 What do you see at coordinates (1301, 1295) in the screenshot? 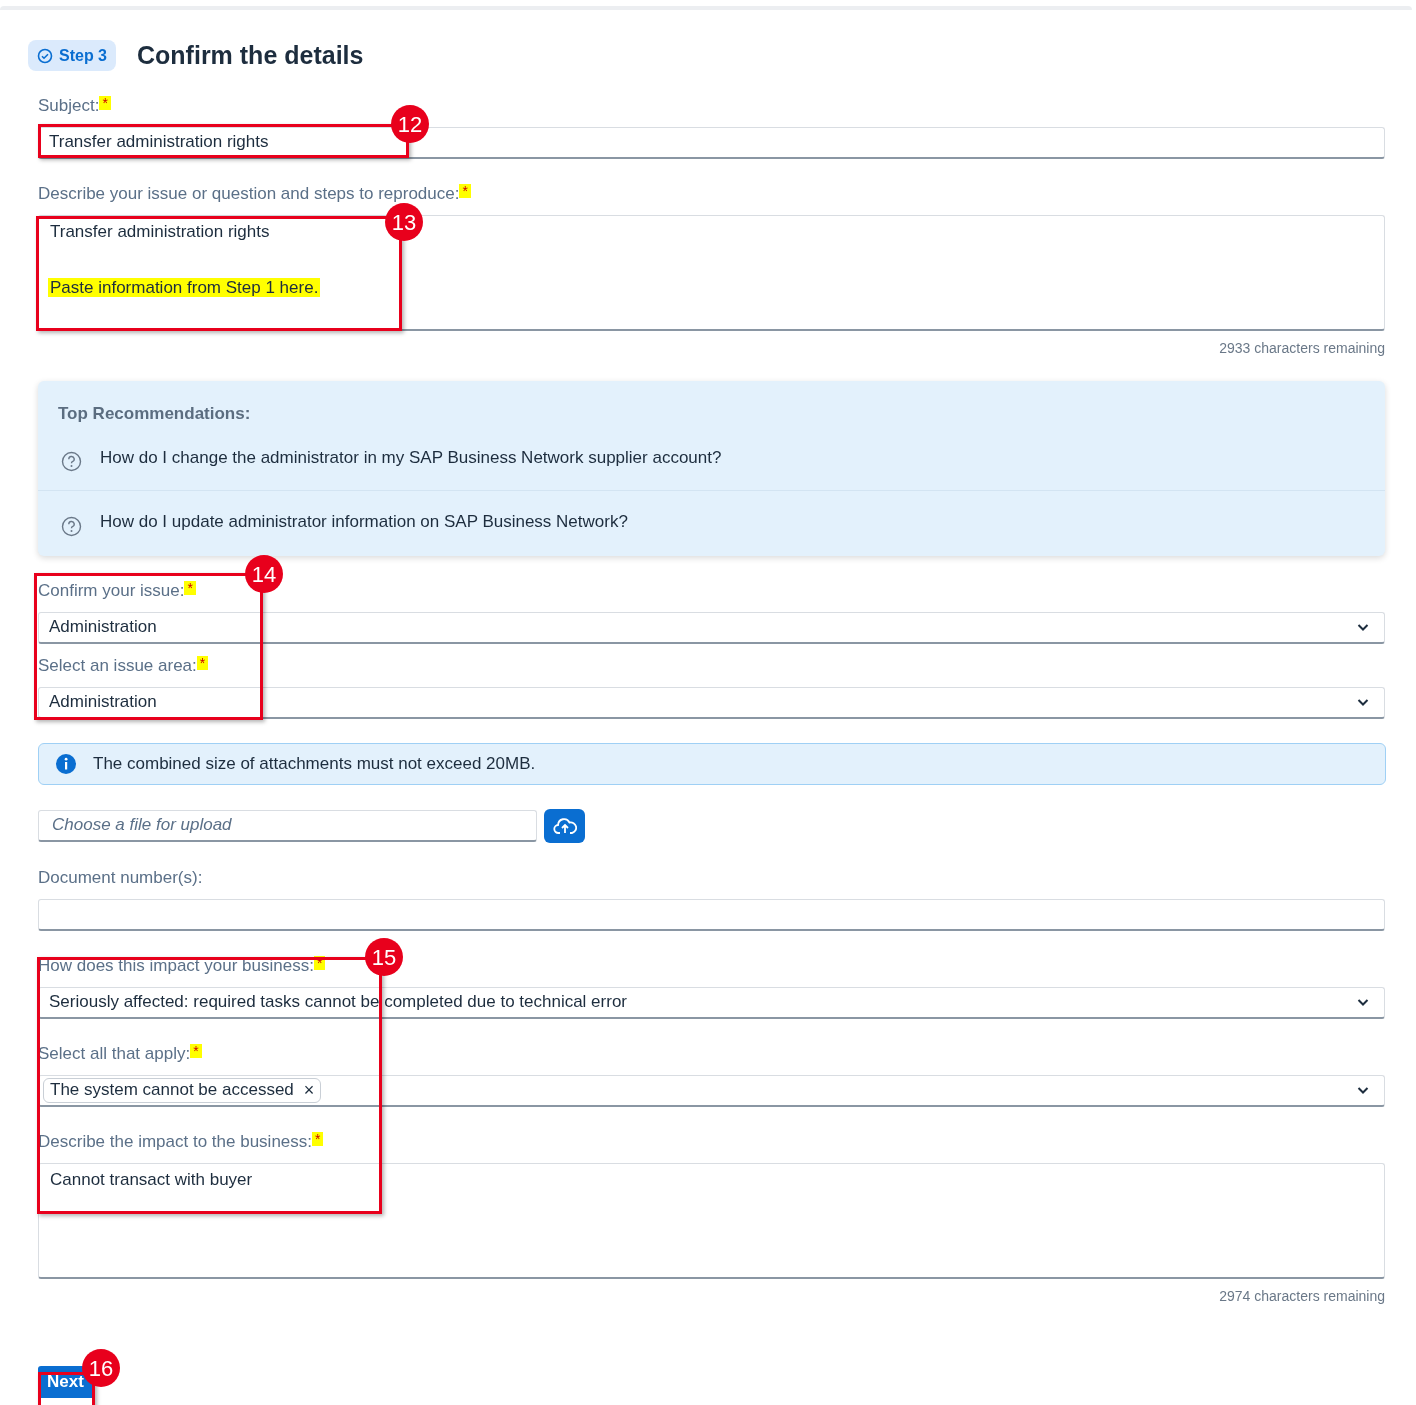
I see `character-counter: 2974 characters remaining` at bounding box center [1301, 1295].